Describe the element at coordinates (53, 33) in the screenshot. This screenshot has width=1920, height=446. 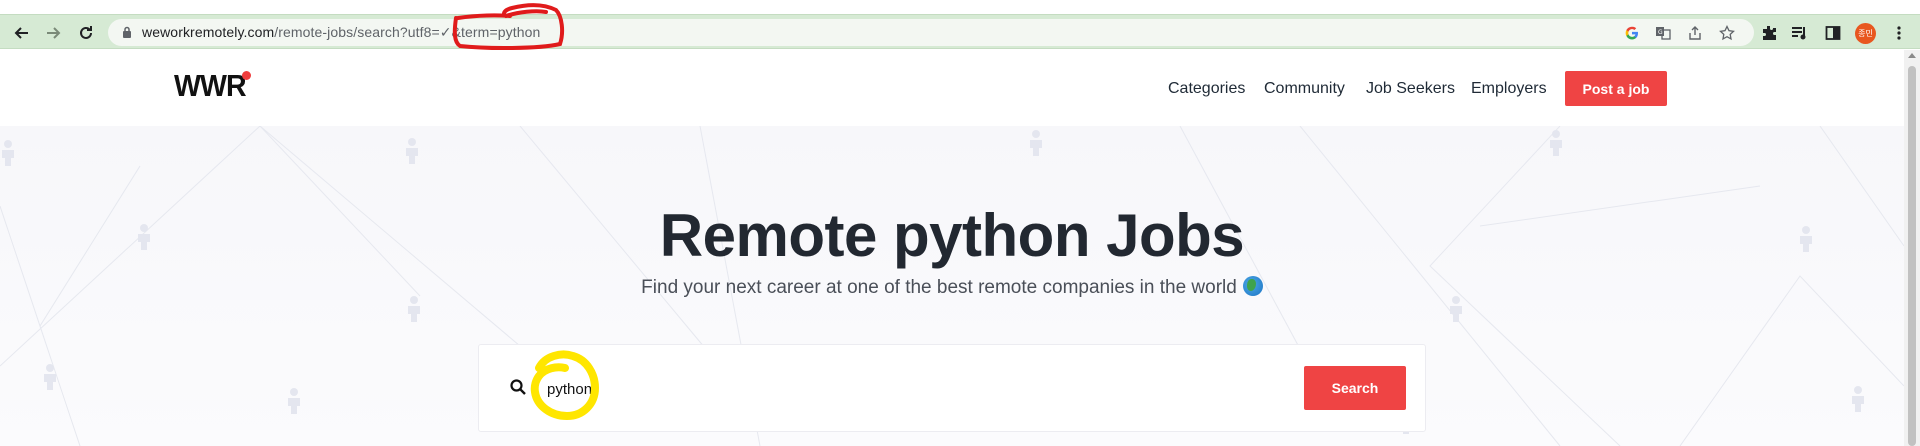
I see `forward-arrow-icon` at that location.